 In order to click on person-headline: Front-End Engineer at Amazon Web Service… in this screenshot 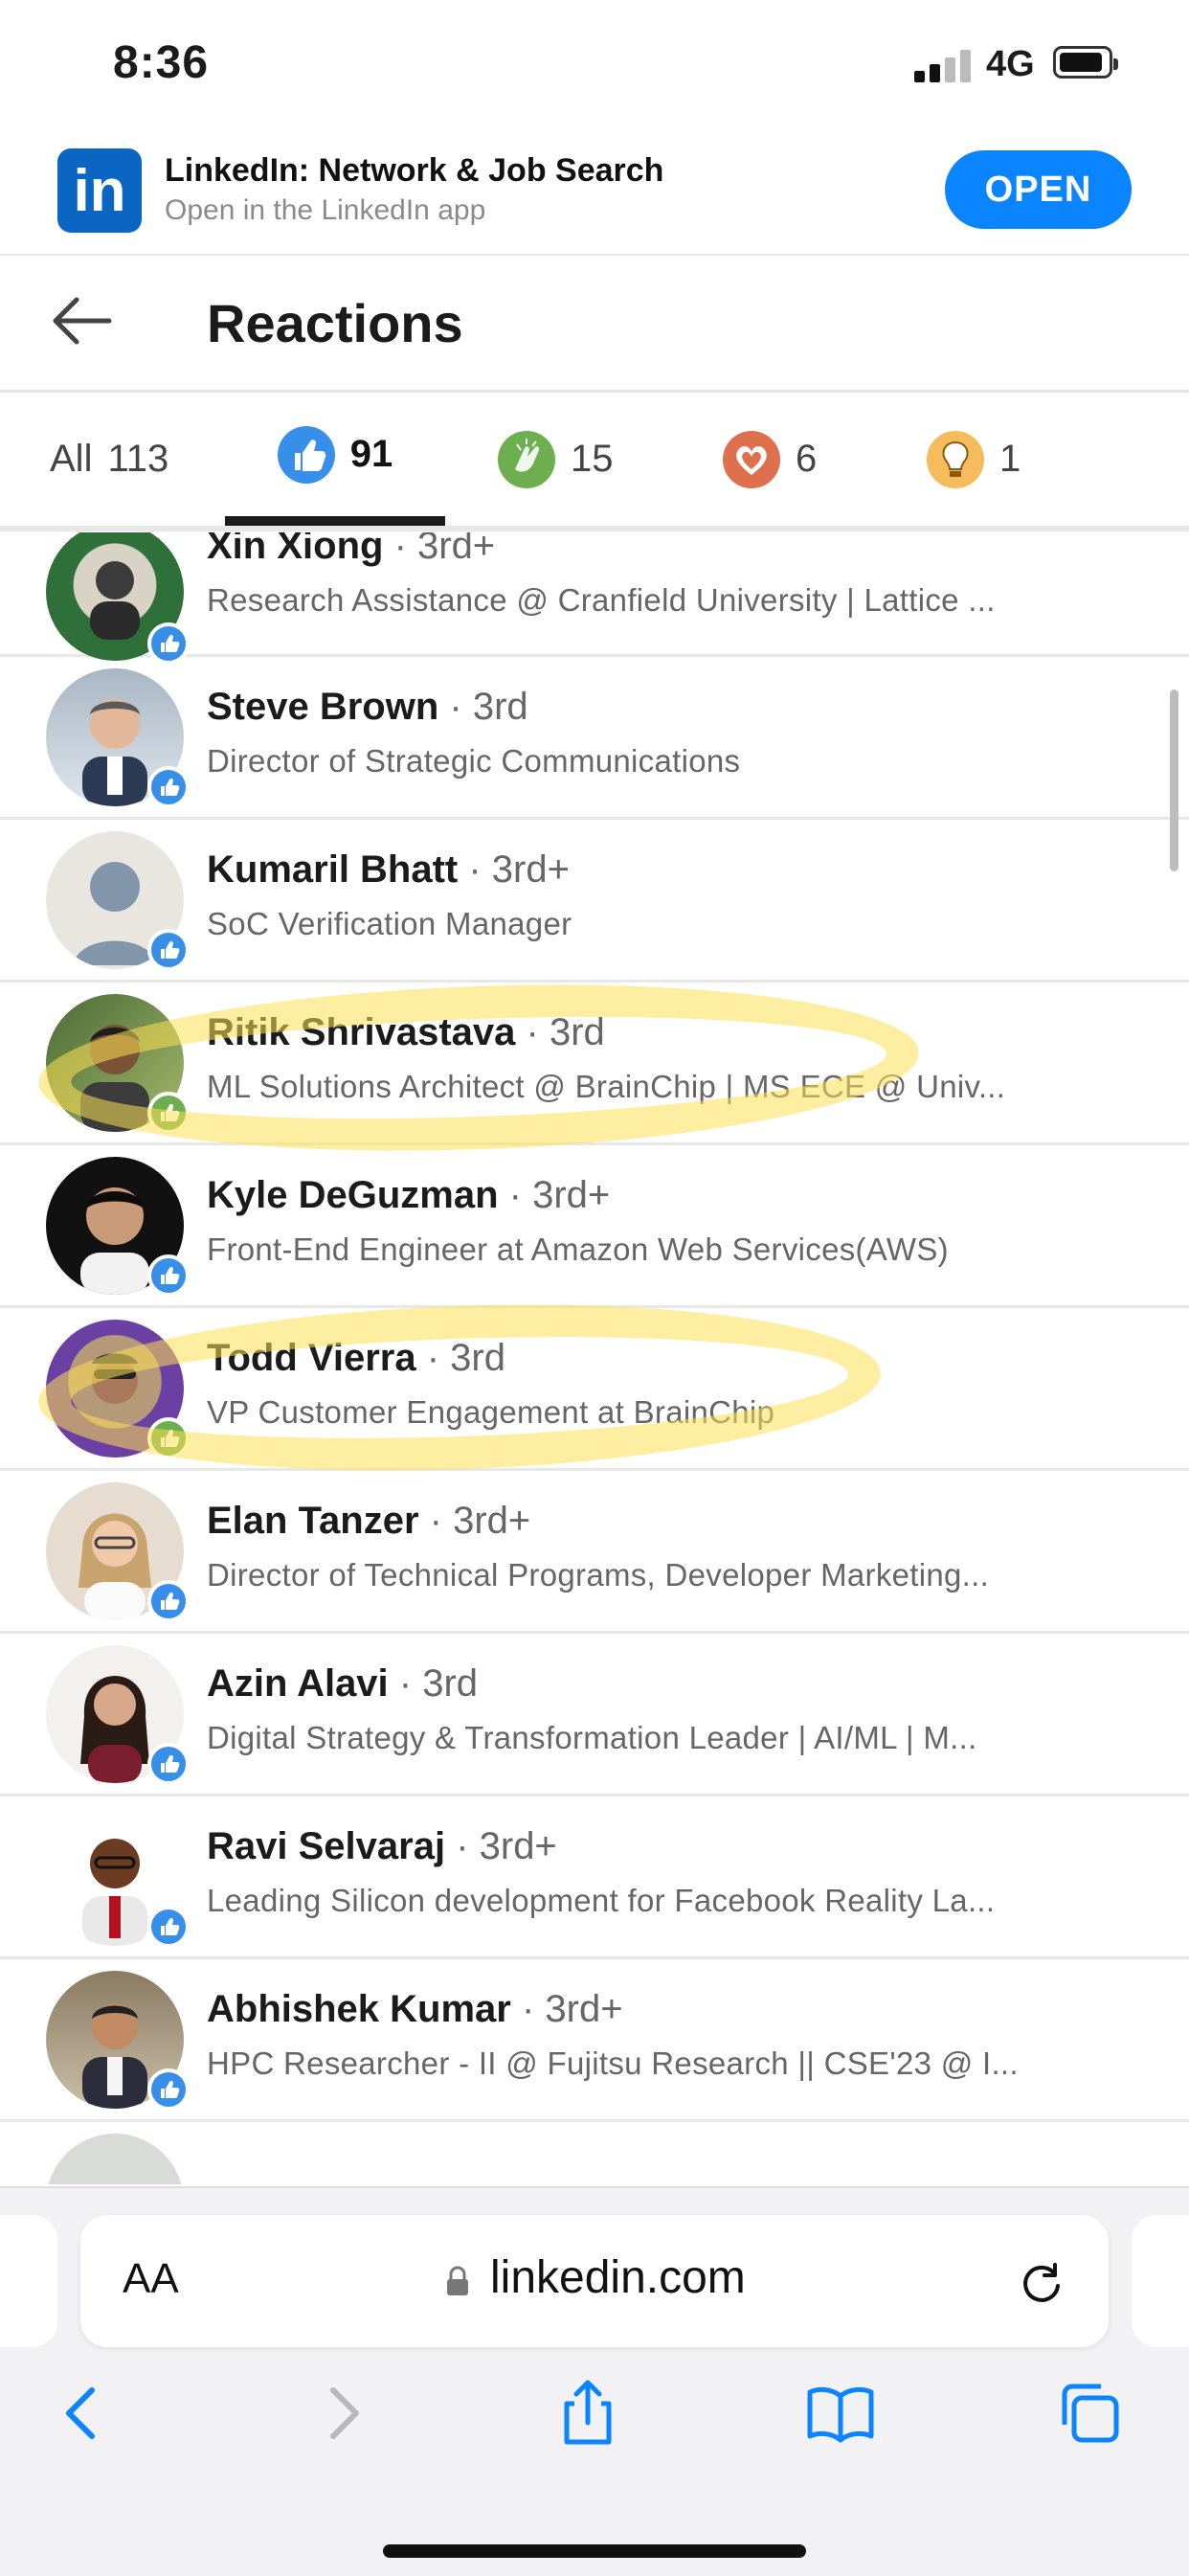, I will do `click(578, 1249)`.